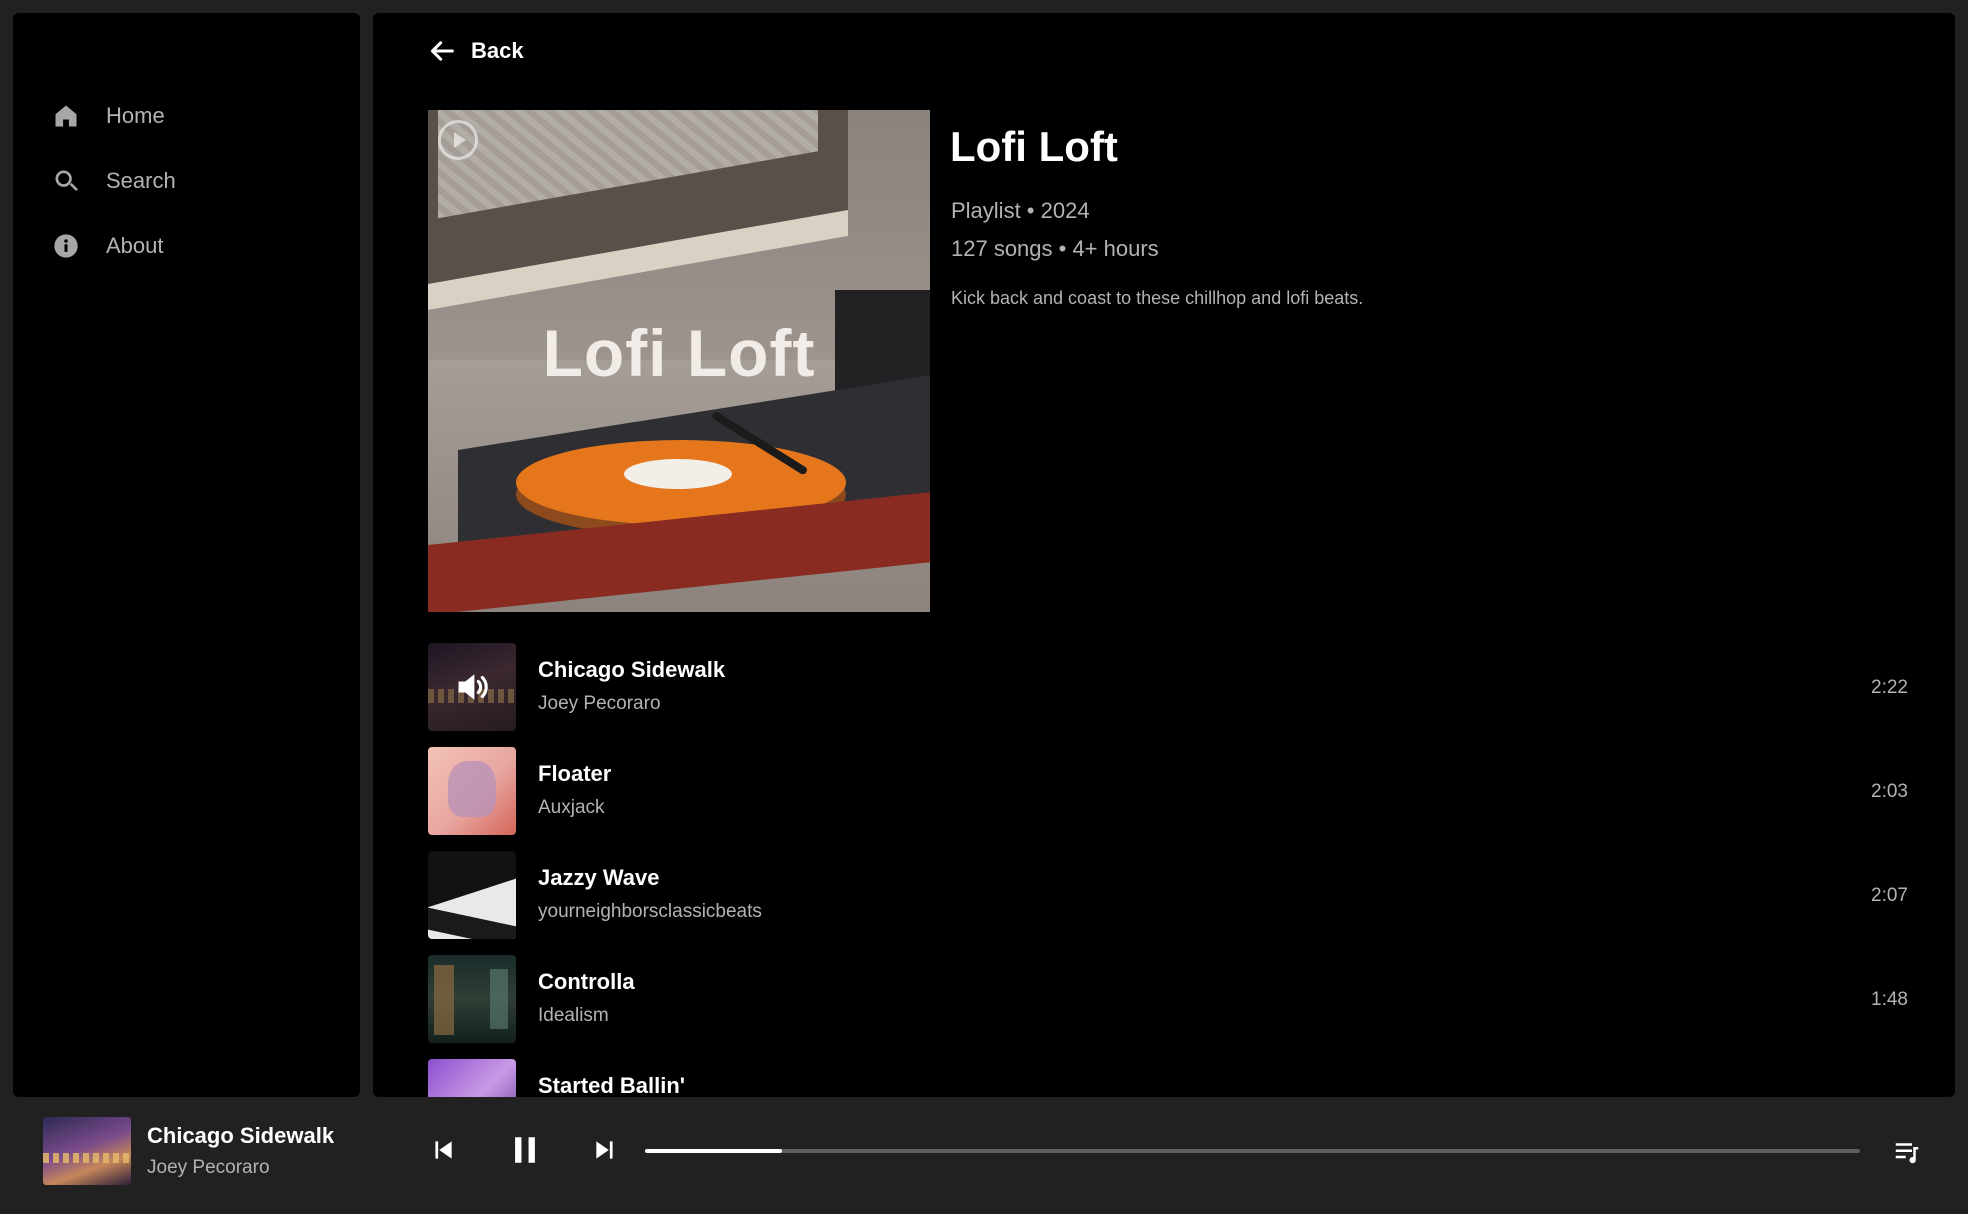 This screenshot has height=1214, width=1968. Describe the element at coordinates (632, 669) in the screenshot. I see `track-name: Chicago Sidewalk` at that location.